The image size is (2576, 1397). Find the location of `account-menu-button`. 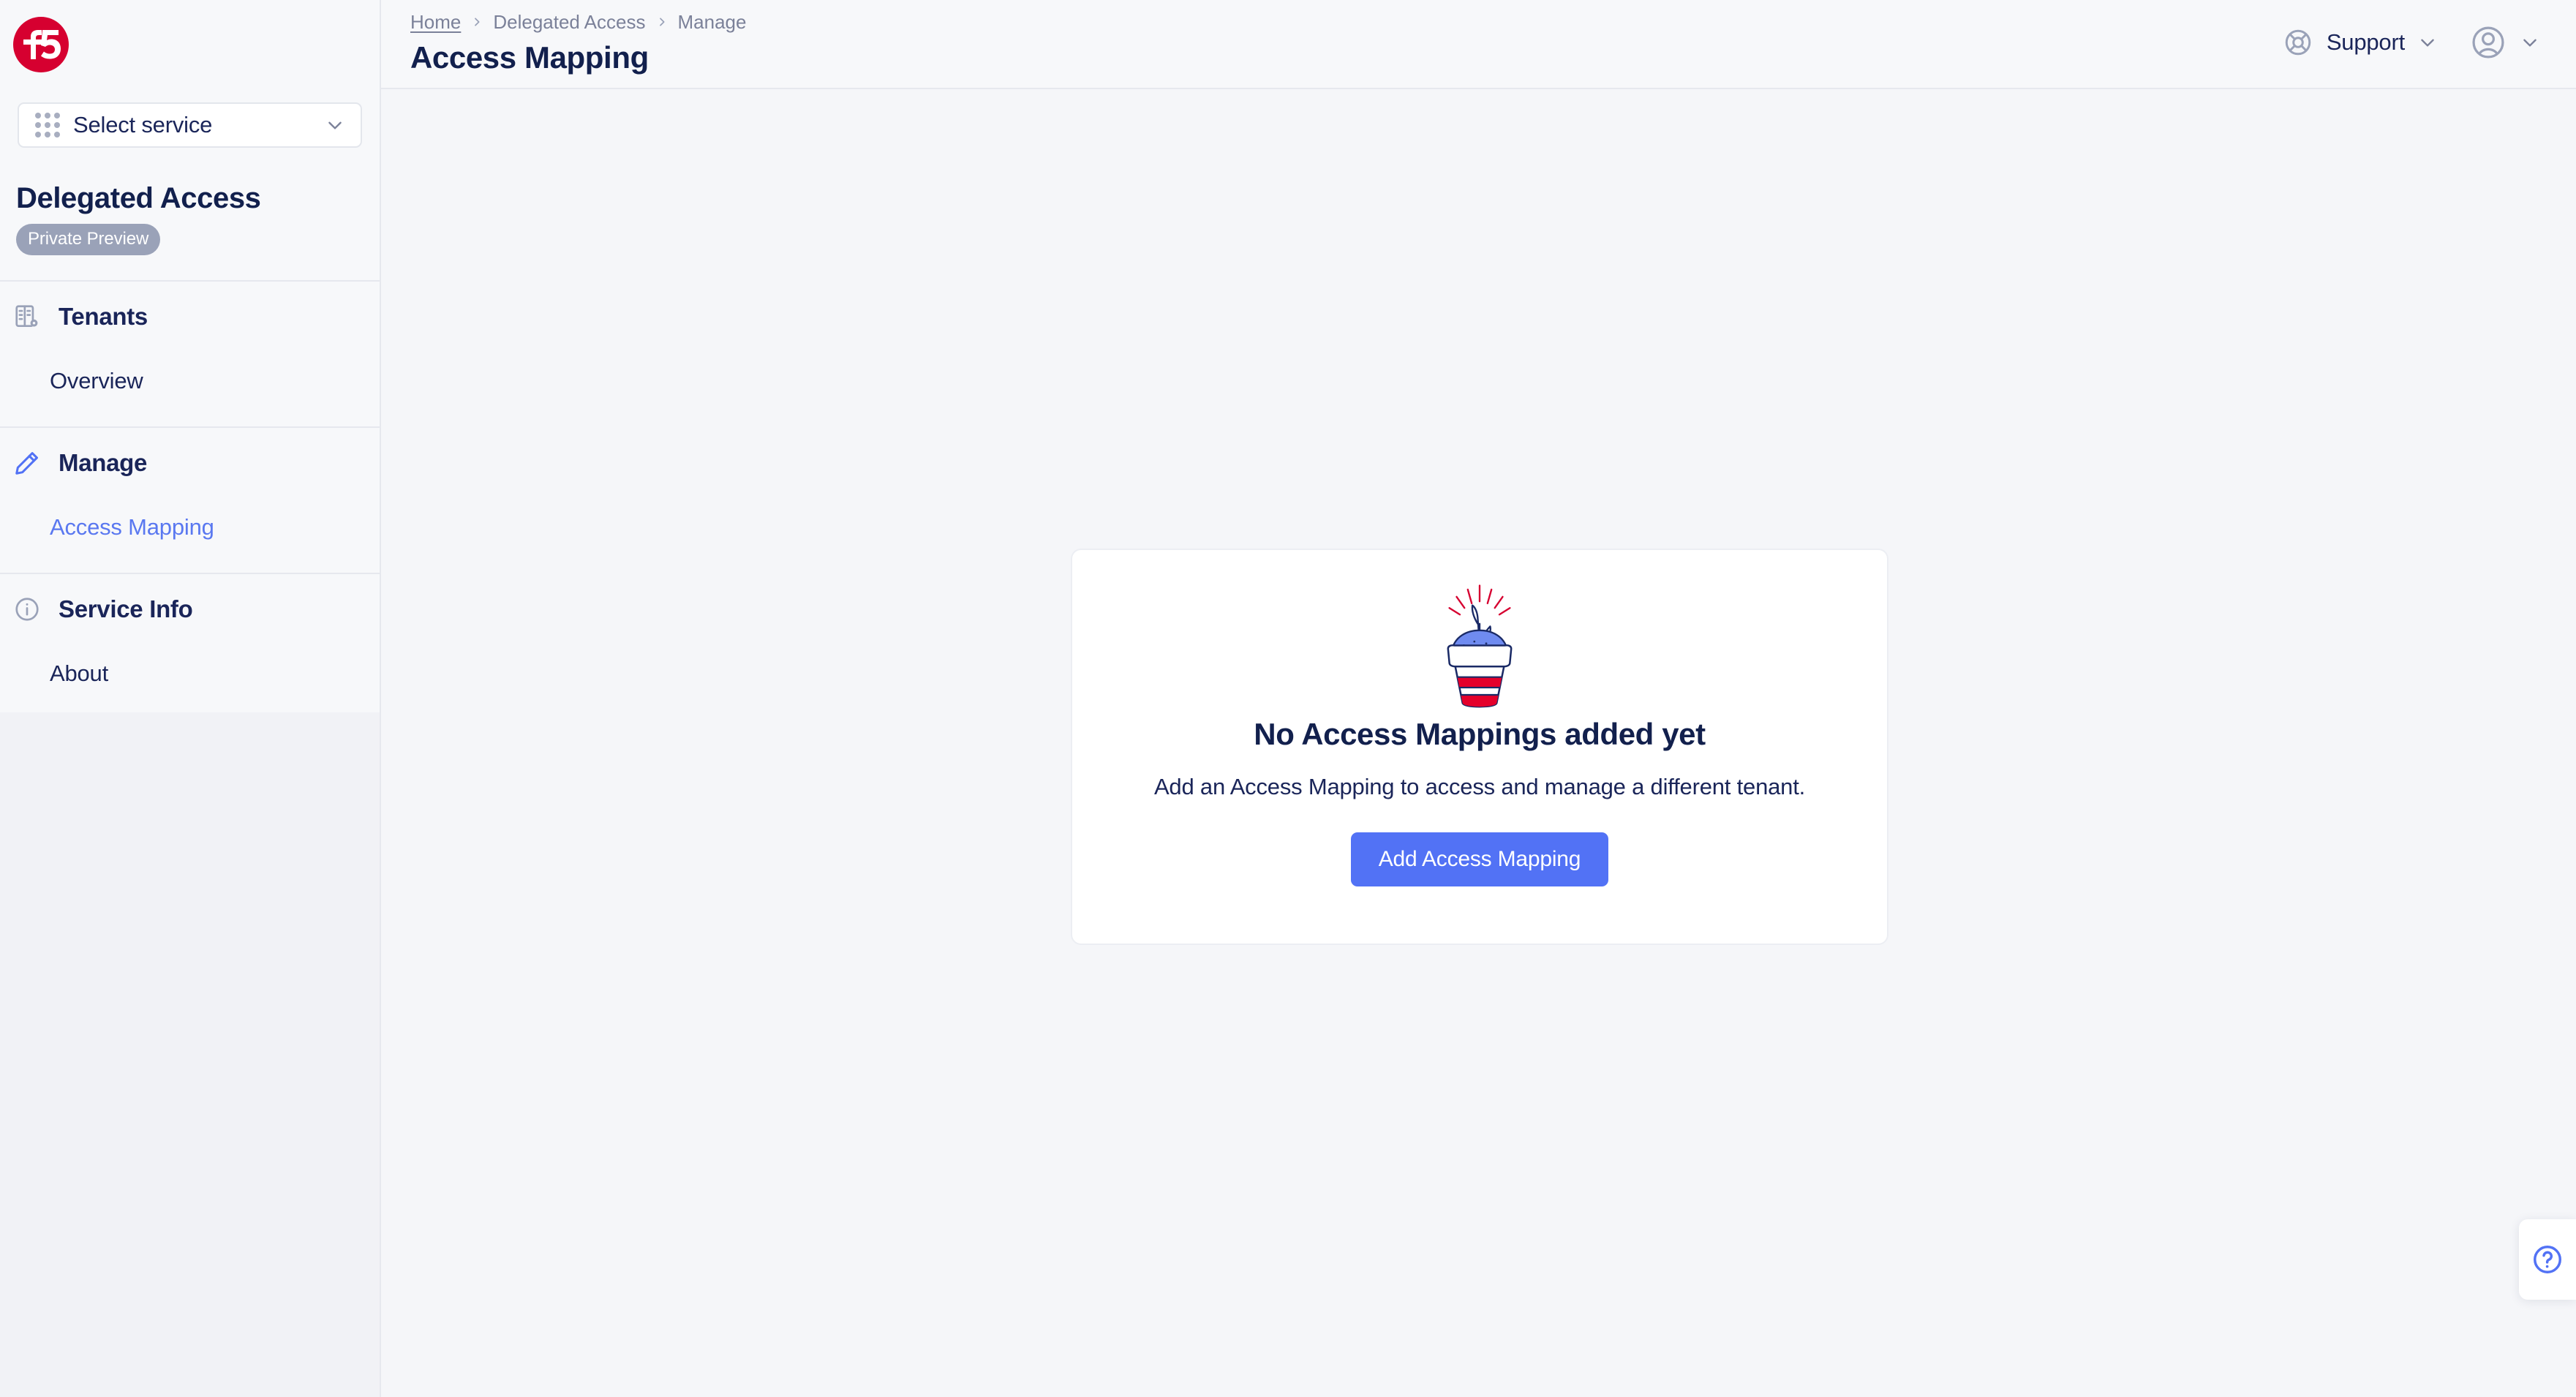

account-menu-button is located at coordinates (2504, 42).